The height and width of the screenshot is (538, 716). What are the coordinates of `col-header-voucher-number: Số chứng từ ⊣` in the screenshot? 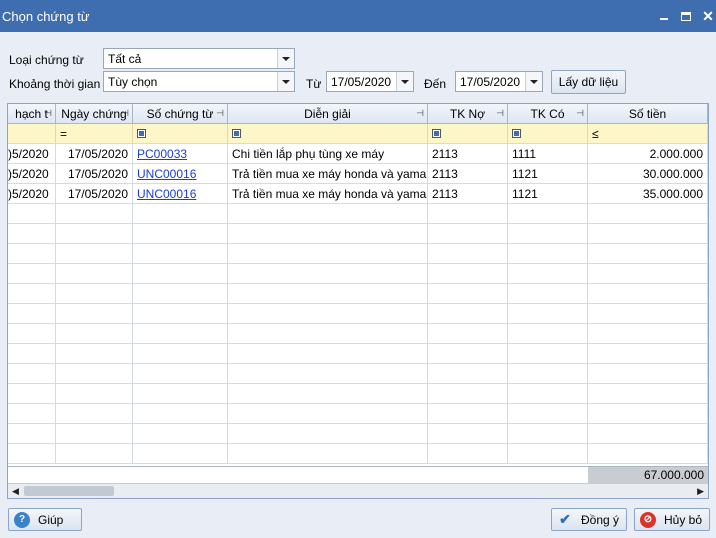 It's located at (180, 114).